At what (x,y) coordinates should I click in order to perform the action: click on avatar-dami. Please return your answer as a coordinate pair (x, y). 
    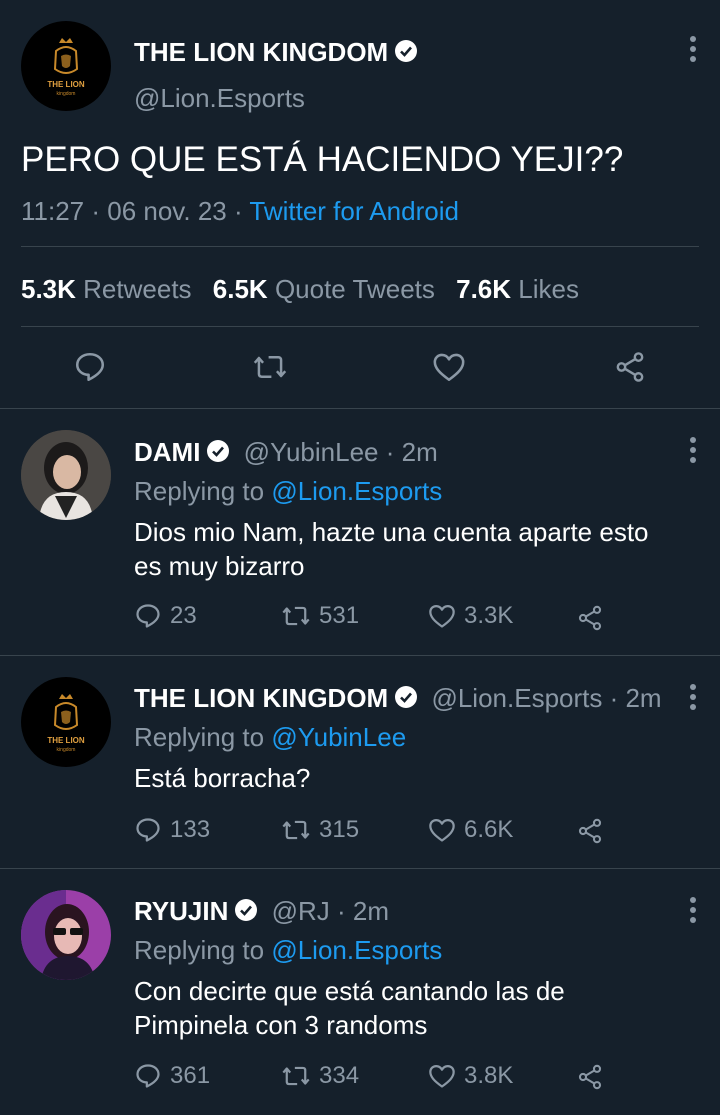
    Looking at the image, I should click on (66, 475).